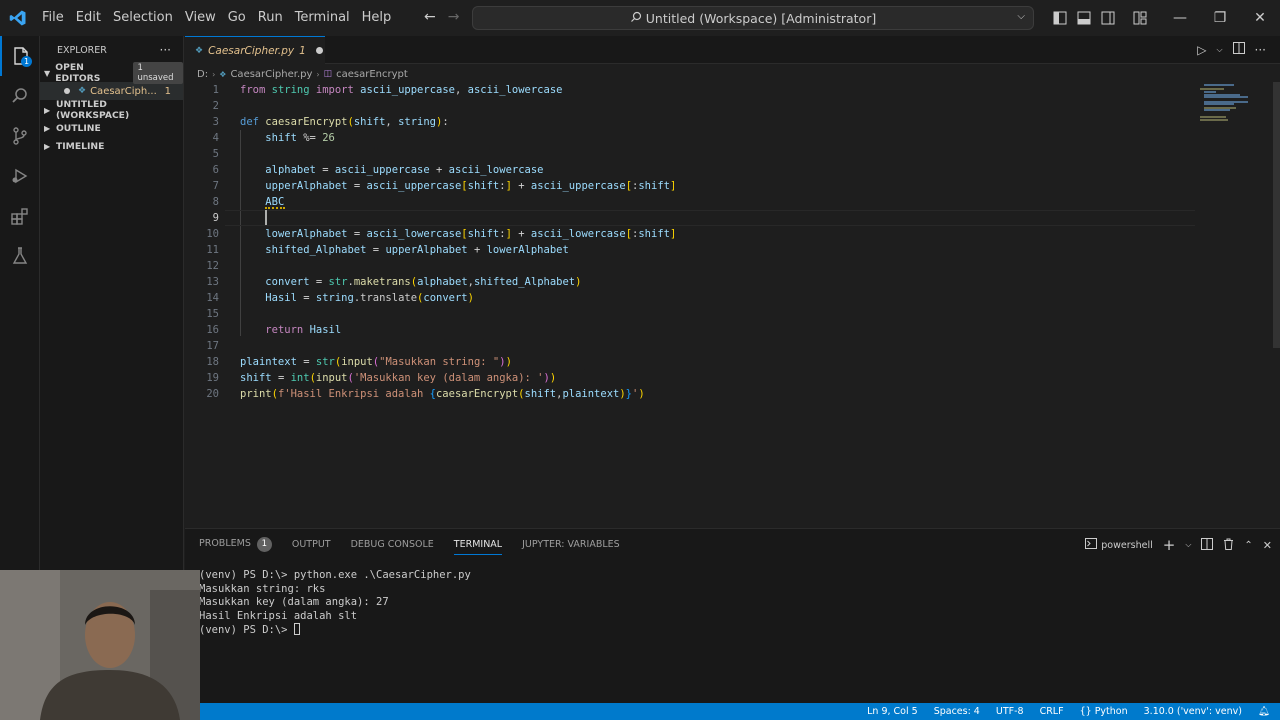 The image size is (1280, 720). I want to click on cursor-position: Ln 9, Col 5, so click(892, 711).